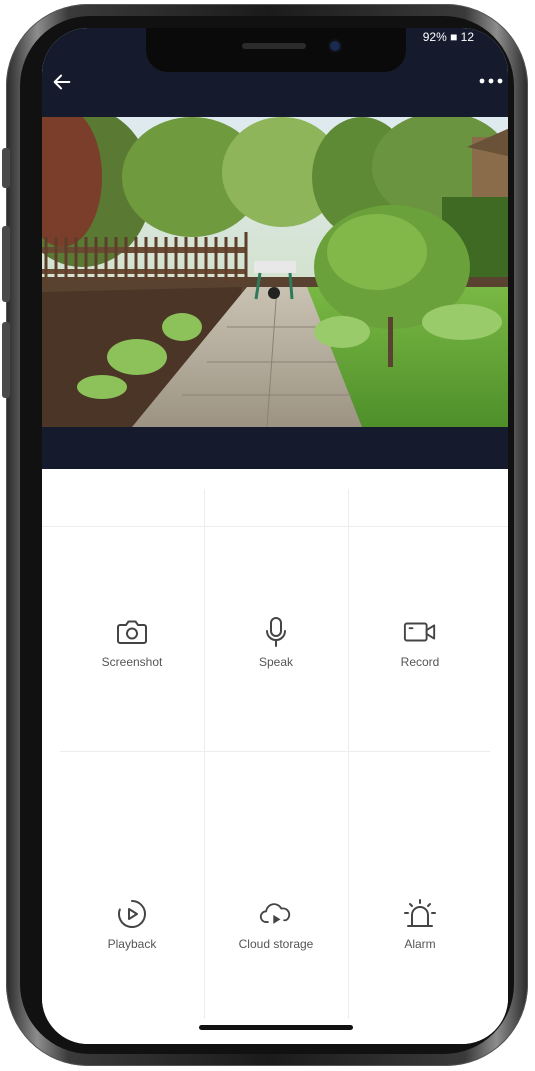  What do you see at coordinates (276, 662) in the screenshot?
I see `speak-label: Speak` at bounding box center [276, 662].